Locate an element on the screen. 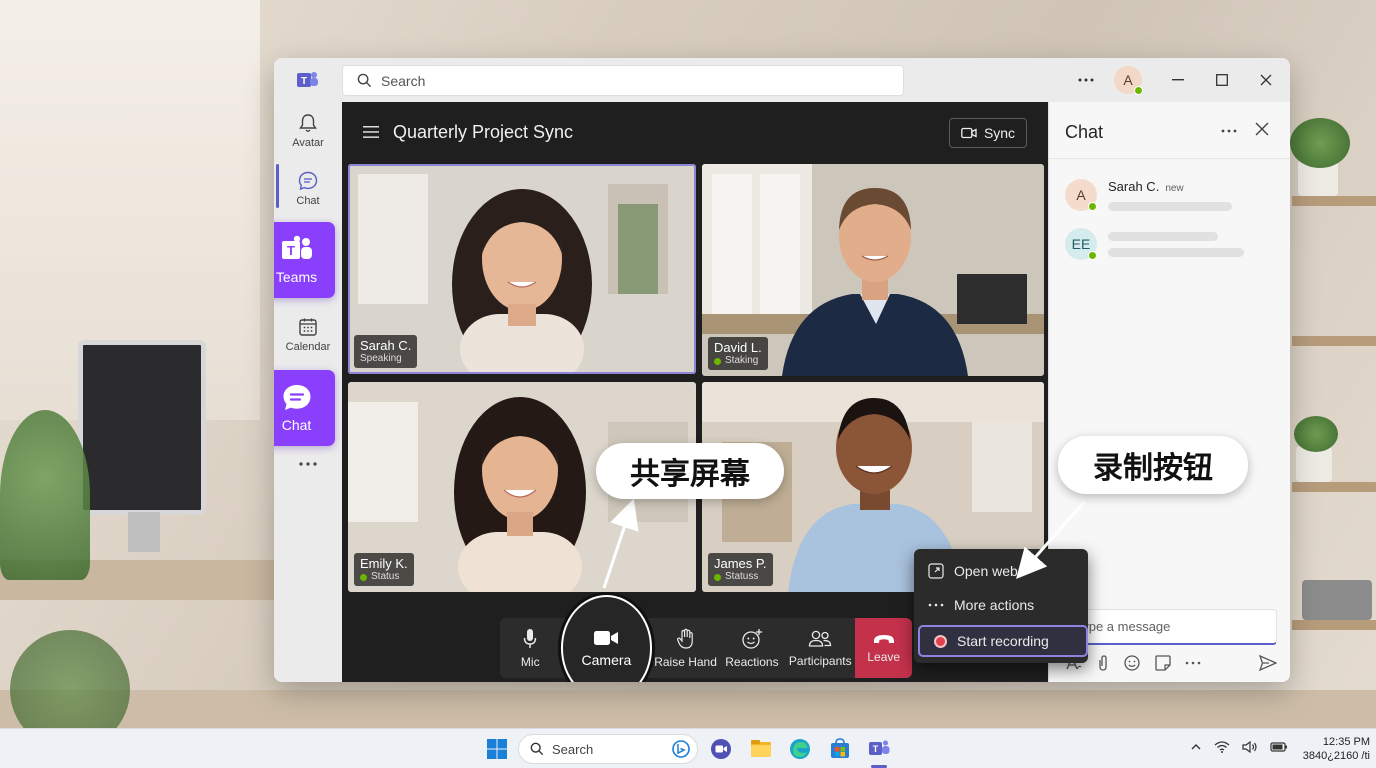 Image resolution: width=1376 pixels, height=768 pixels. sticker-icon is located at coordinates (1163, 663).